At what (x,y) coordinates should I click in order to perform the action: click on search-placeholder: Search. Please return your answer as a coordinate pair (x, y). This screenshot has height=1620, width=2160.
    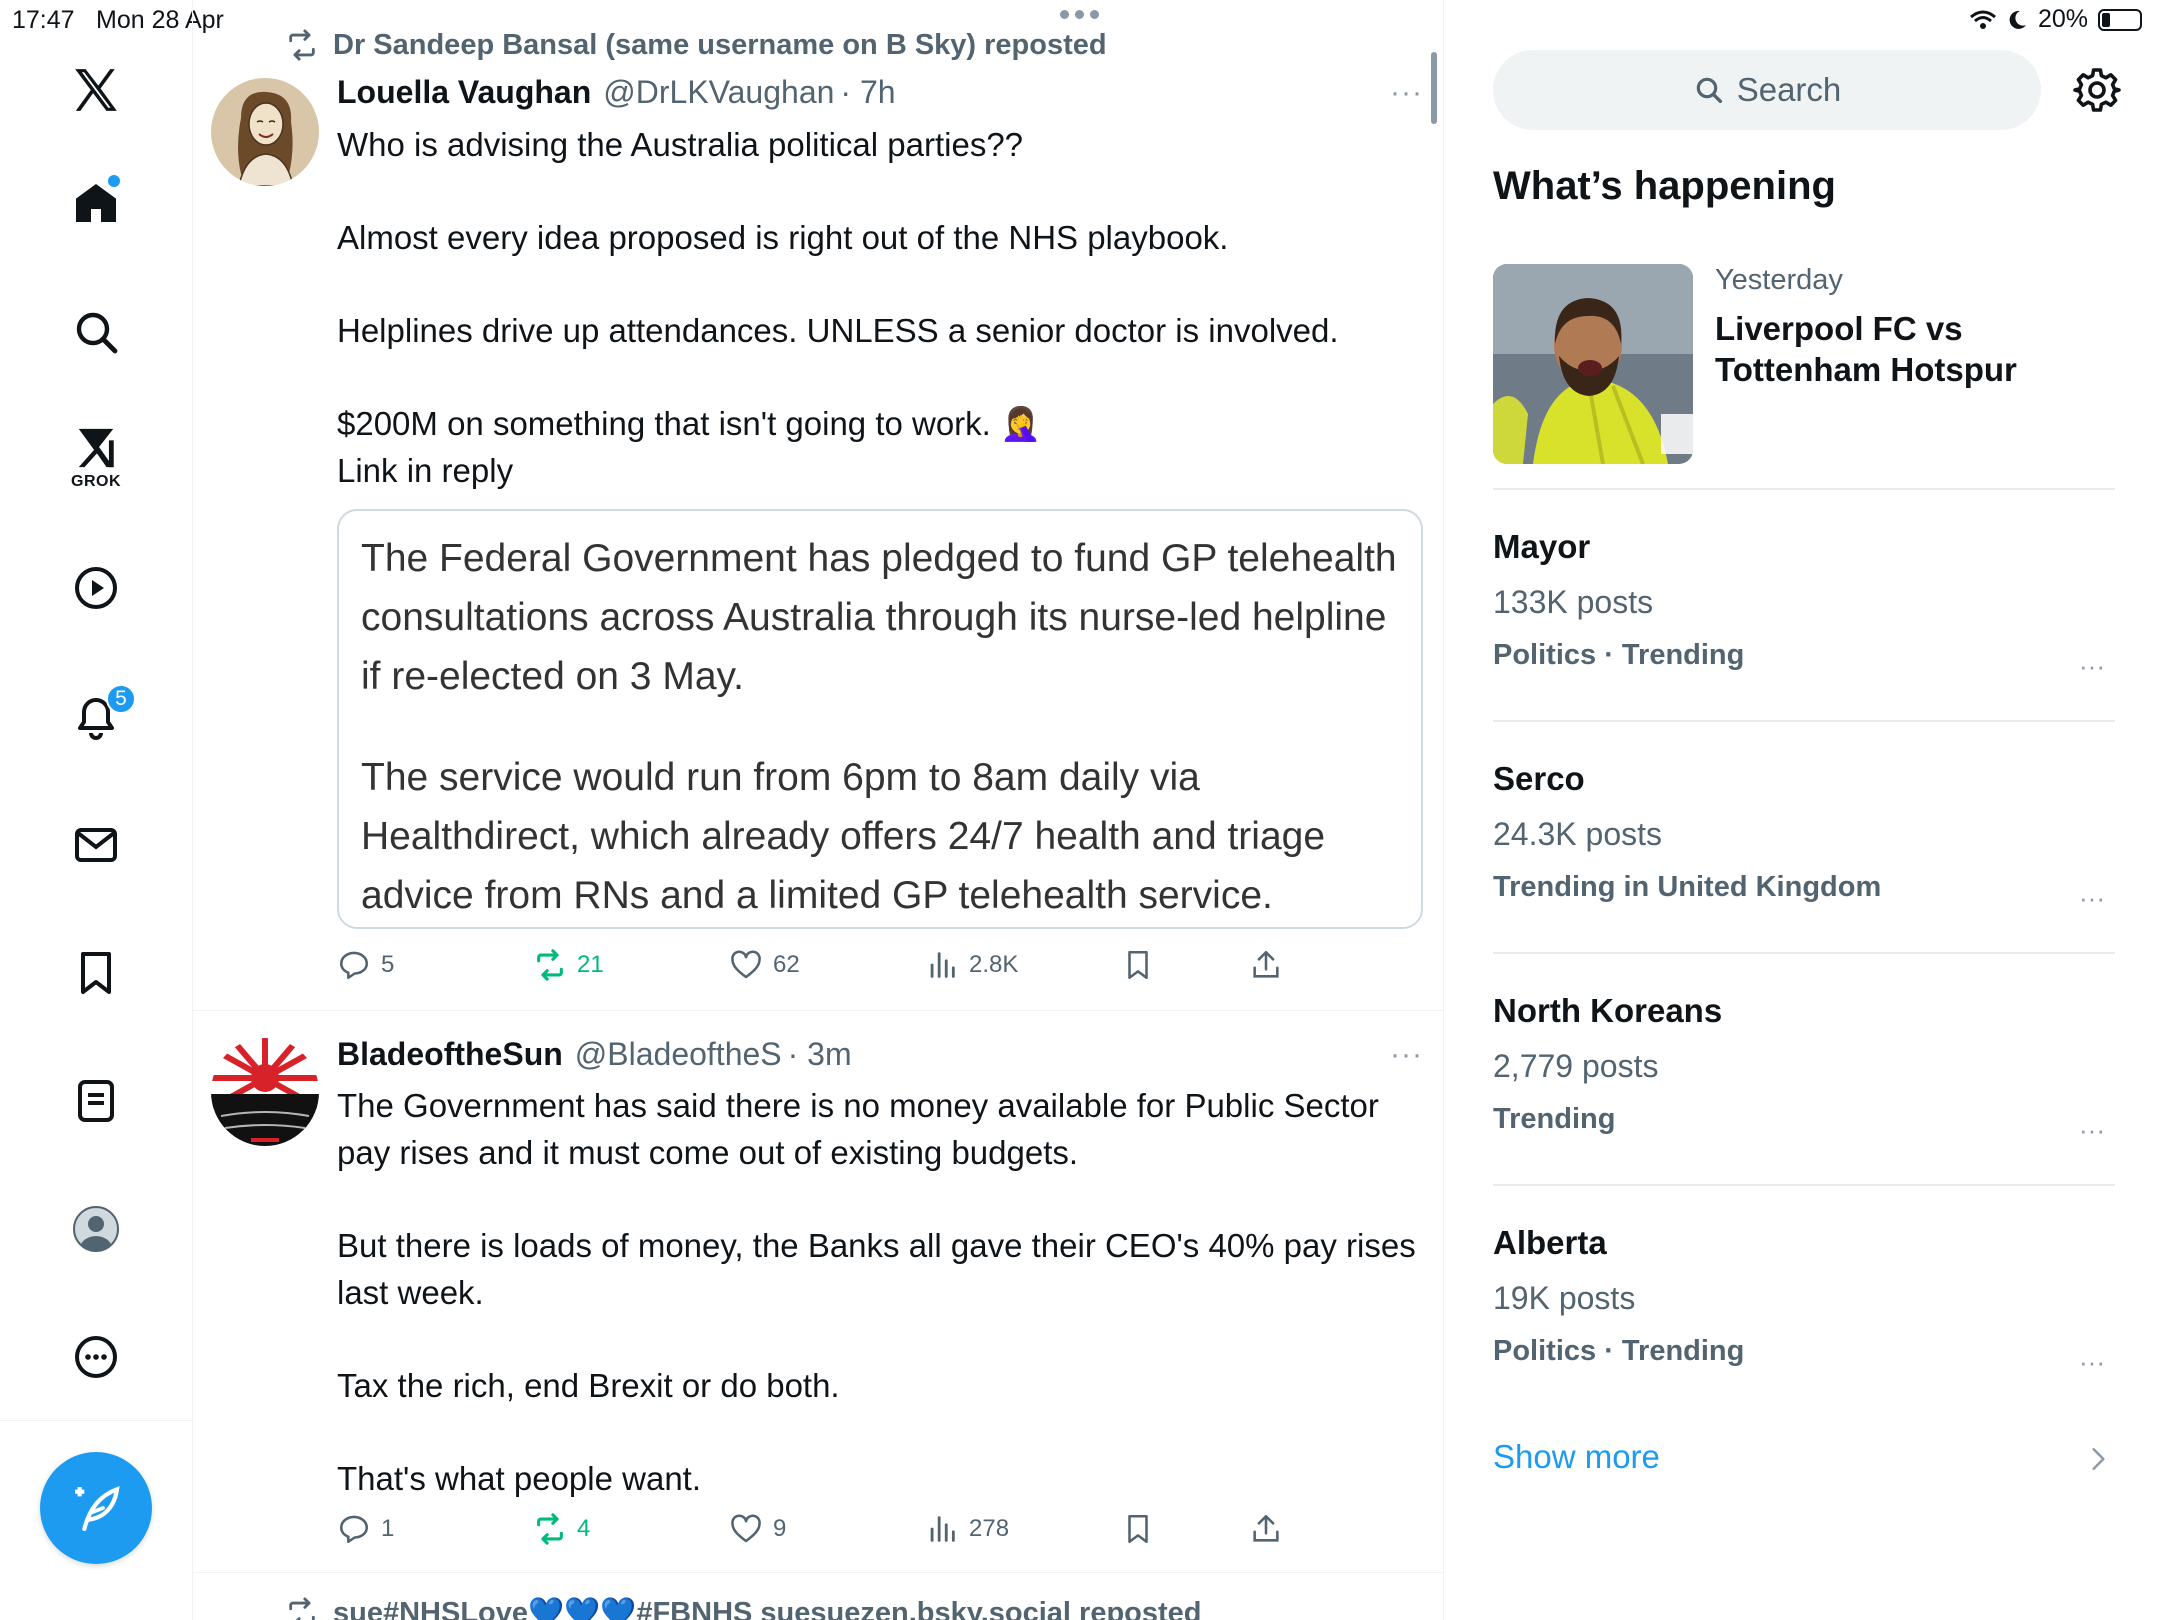
    Looking at the image, I should click on (1789, 89).